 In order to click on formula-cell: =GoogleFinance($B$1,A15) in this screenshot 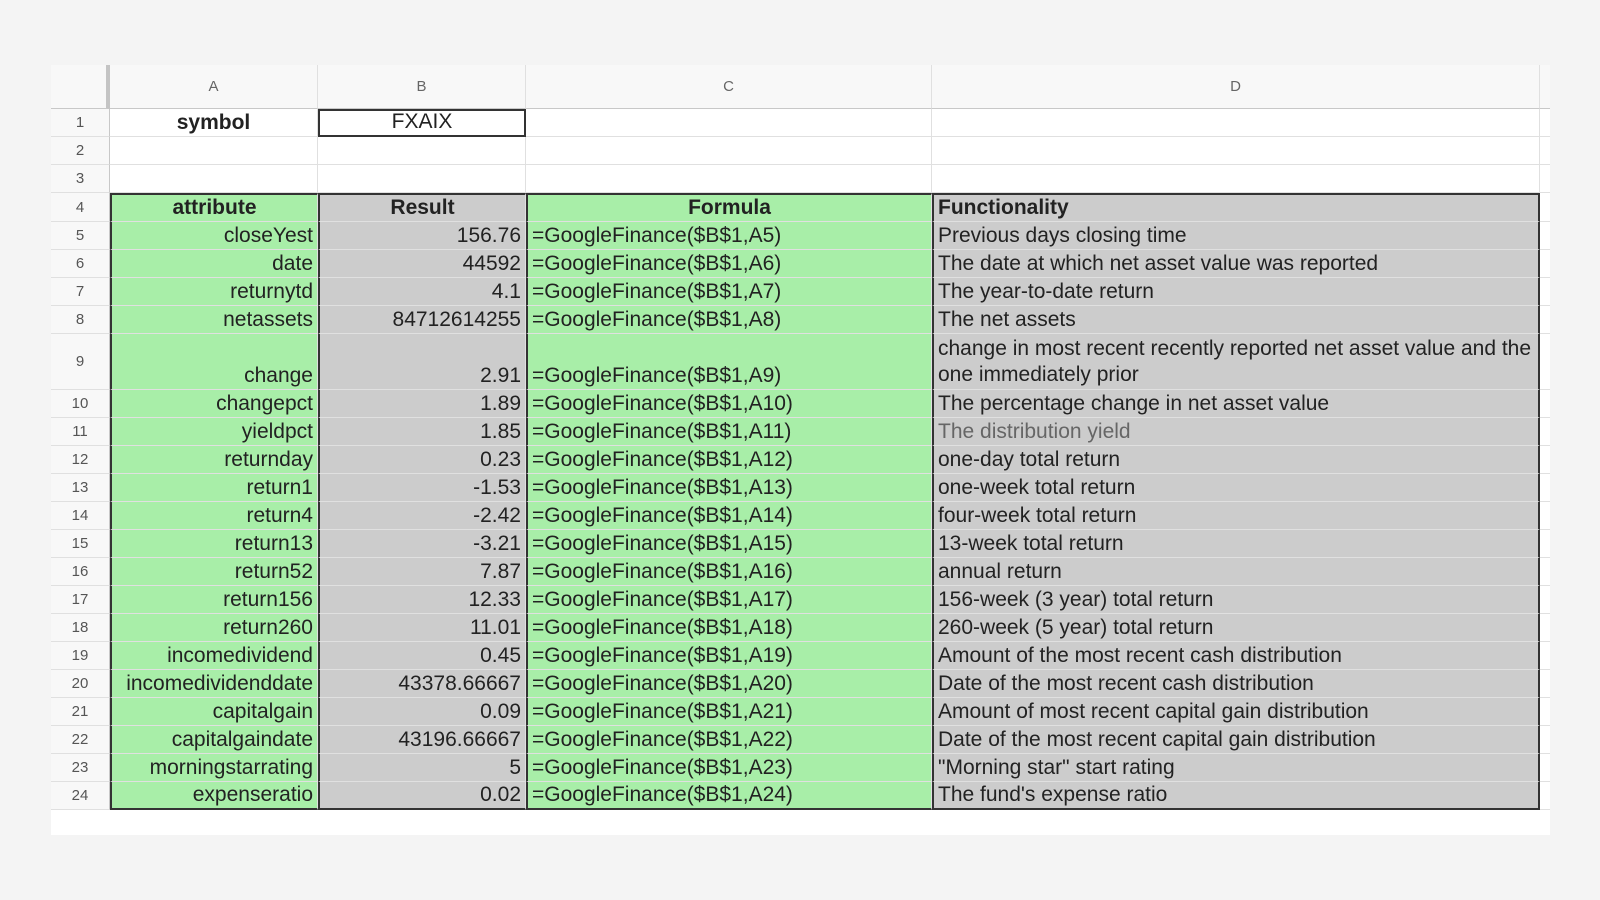, I will do `click(729, 544)`.